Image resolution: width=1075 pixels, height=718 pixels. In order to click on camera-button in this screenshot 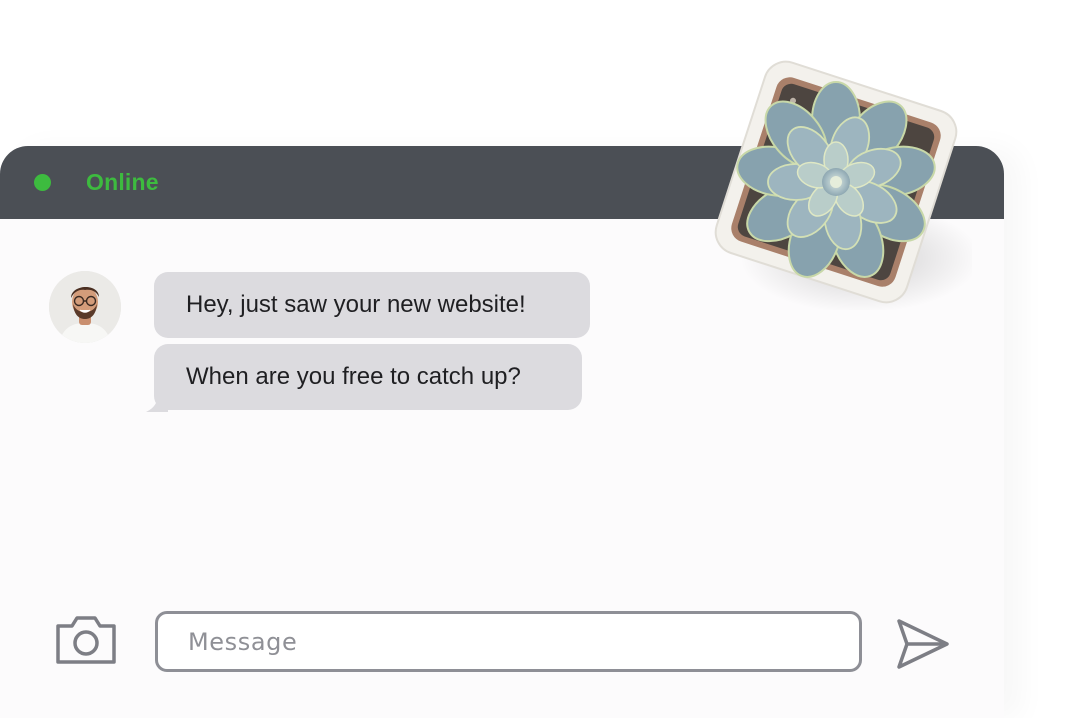, I will do `click(86, 640)`.